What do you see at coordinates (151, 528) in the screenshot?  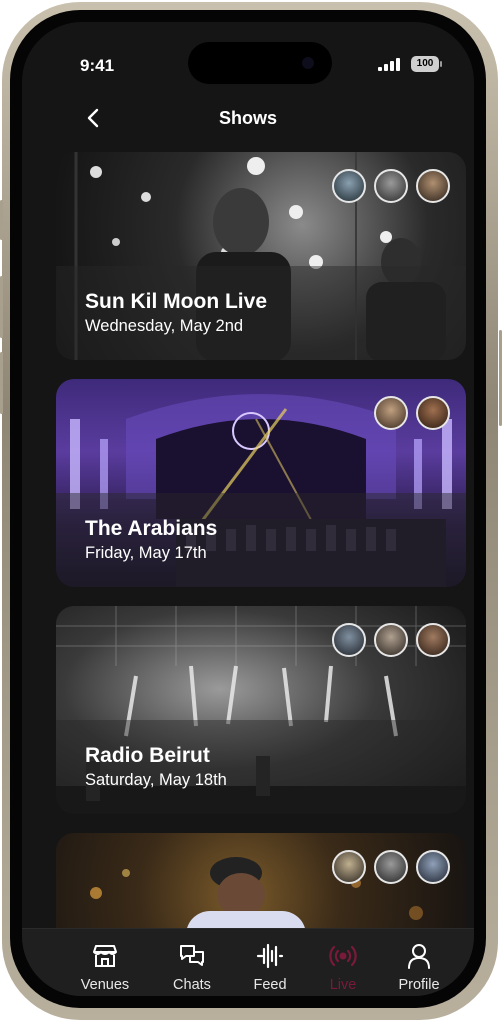 I see `show-name: The Arabians` at bounding box center [151, 528].